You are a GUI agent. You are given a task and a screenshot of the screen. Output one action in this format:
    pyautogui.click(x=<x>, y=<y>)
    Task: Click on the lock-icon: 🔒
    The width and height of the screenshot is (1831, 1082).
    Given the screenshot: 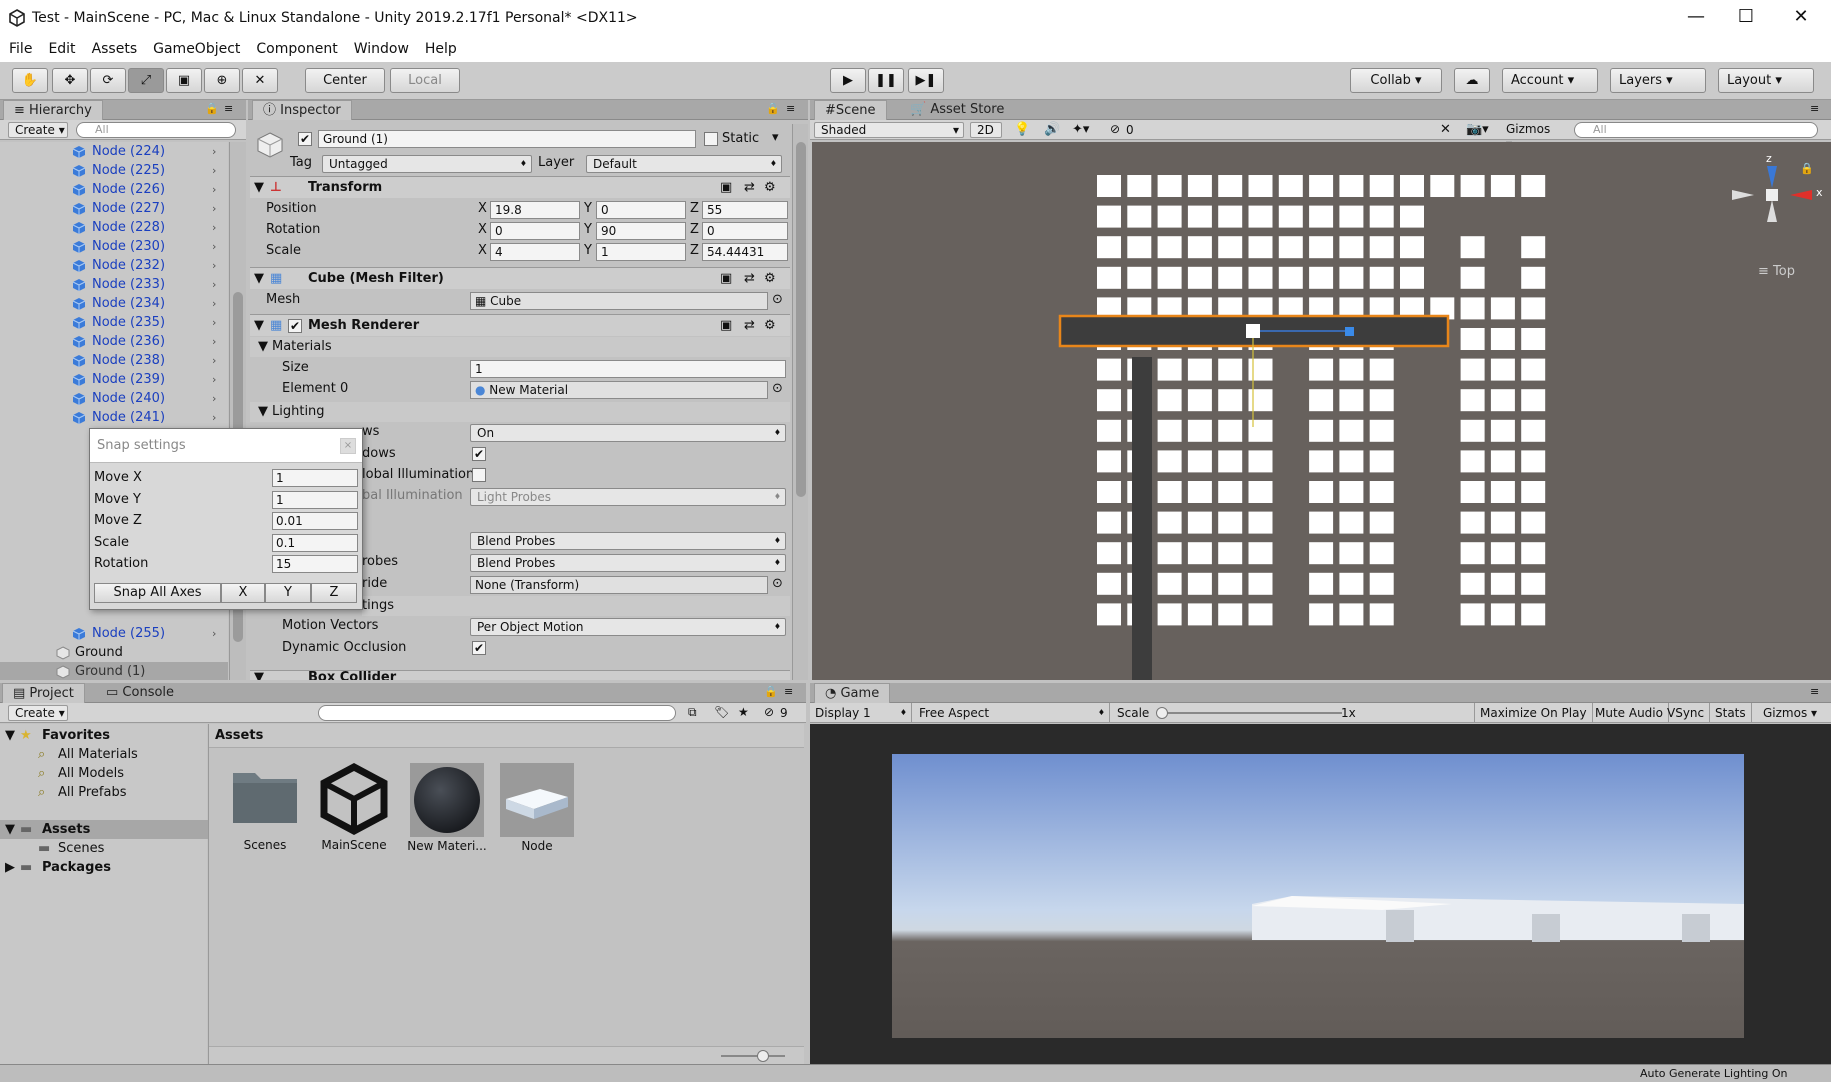 What is the action you would take?
    pyautogui.click(x=212, y=108)
    